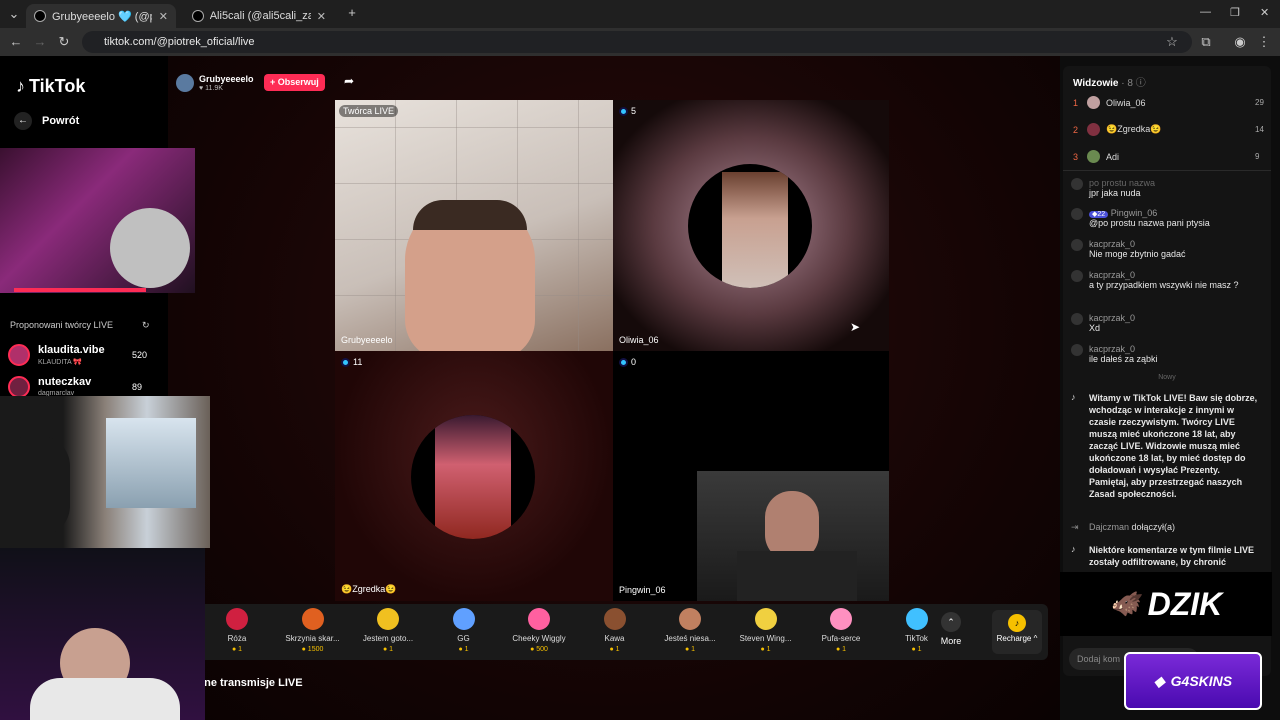 The height and width of the screenshot is (720, 1280). I want to click on chat-comment: po prostu nazwa jpr jaka nuda, so click(1167, 188).